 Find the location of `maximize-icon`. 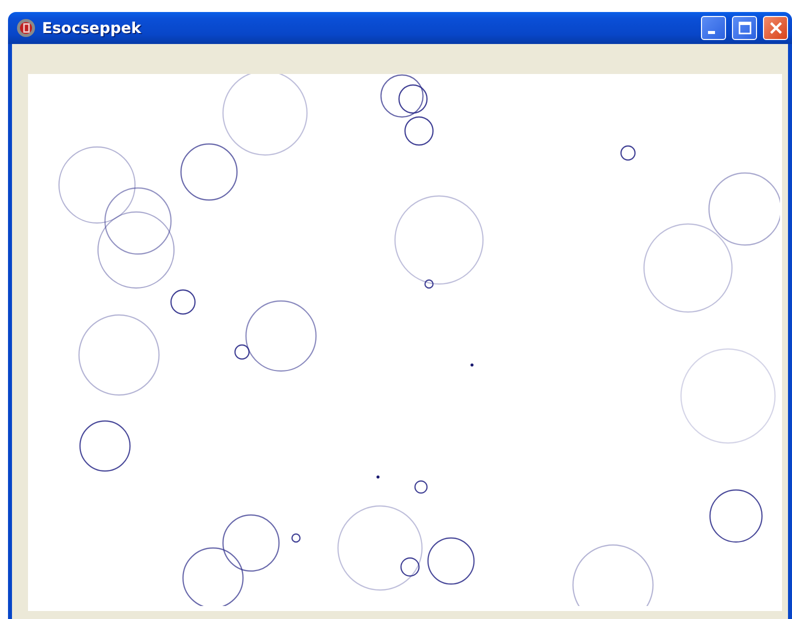

maximize-icon is located at coordinates (745, 28).